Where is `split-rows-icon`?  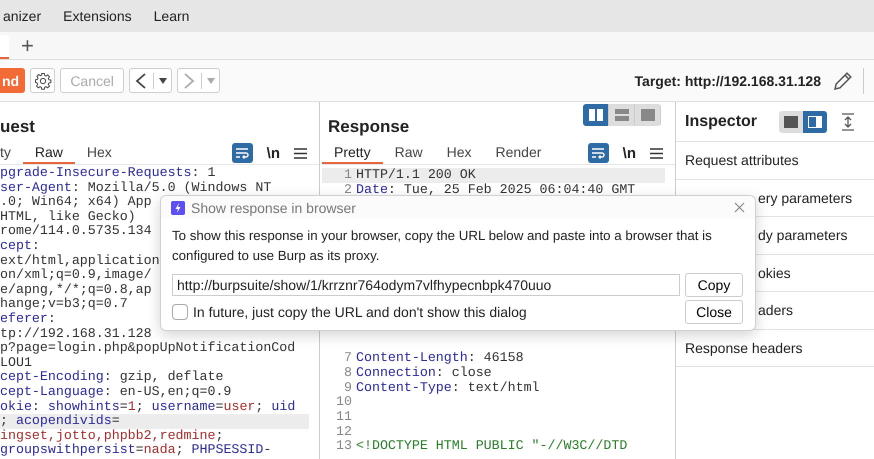 split-rows-icon is located at coordinates (621, 115).